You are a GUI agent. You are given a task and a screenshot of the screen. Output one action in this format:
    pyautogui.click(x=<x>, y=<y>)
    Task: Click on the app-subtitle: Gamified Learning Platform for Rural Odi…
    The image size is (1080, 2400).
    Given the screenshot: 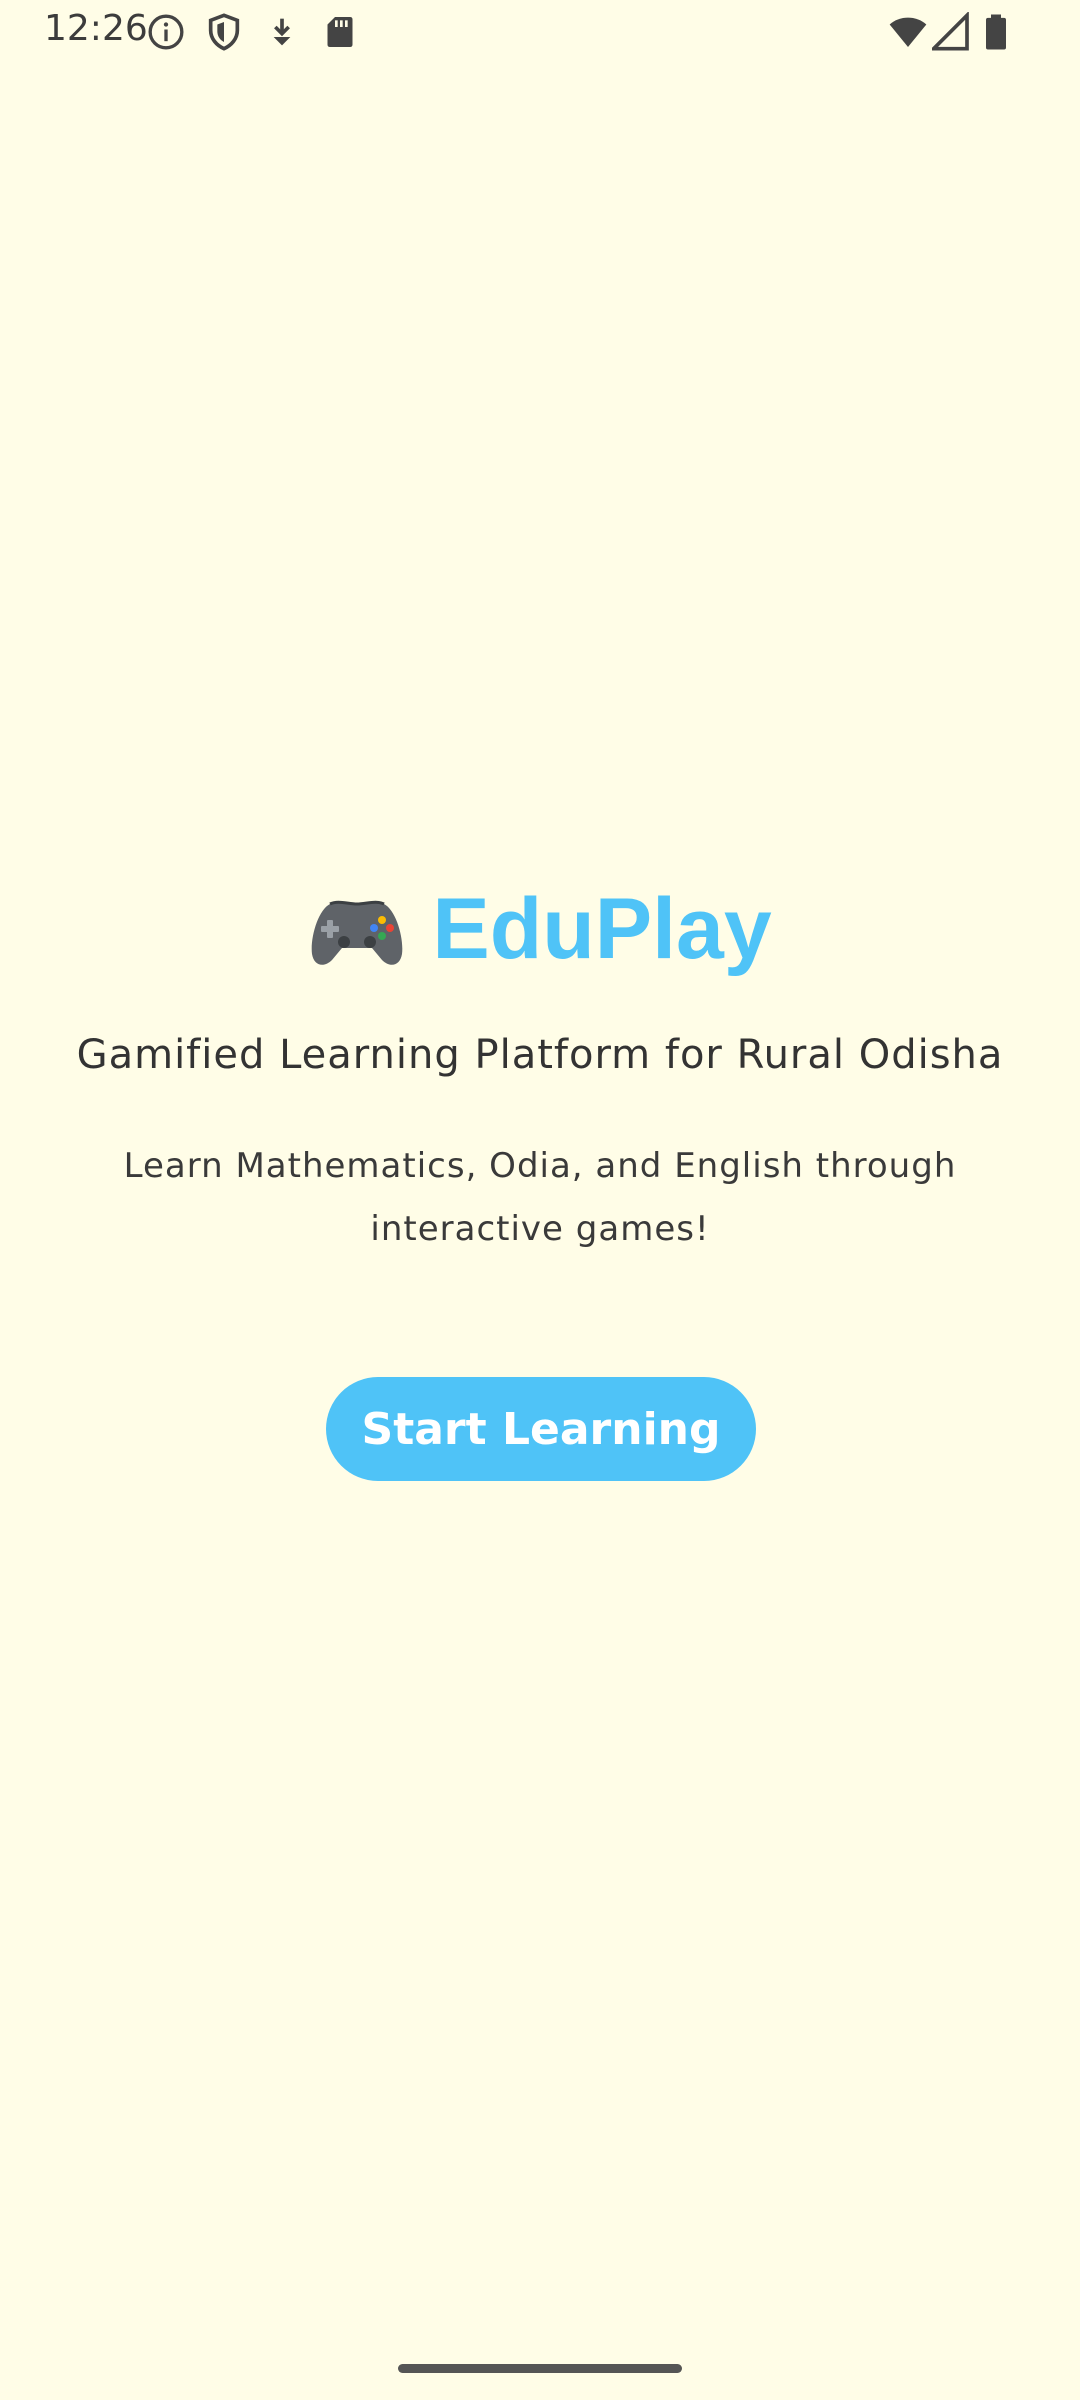 What is the action you would take?
    pyautogui.click(x=540, y=1055)
    